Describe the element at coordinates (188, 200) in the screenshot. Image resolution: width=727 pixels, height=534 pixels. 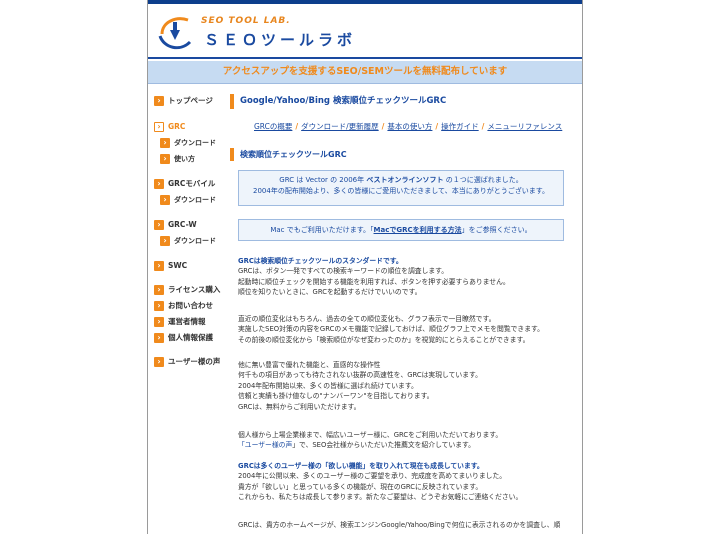
I see `sidebar-item-grc-mobile-download: › ダウンロード` at that location.